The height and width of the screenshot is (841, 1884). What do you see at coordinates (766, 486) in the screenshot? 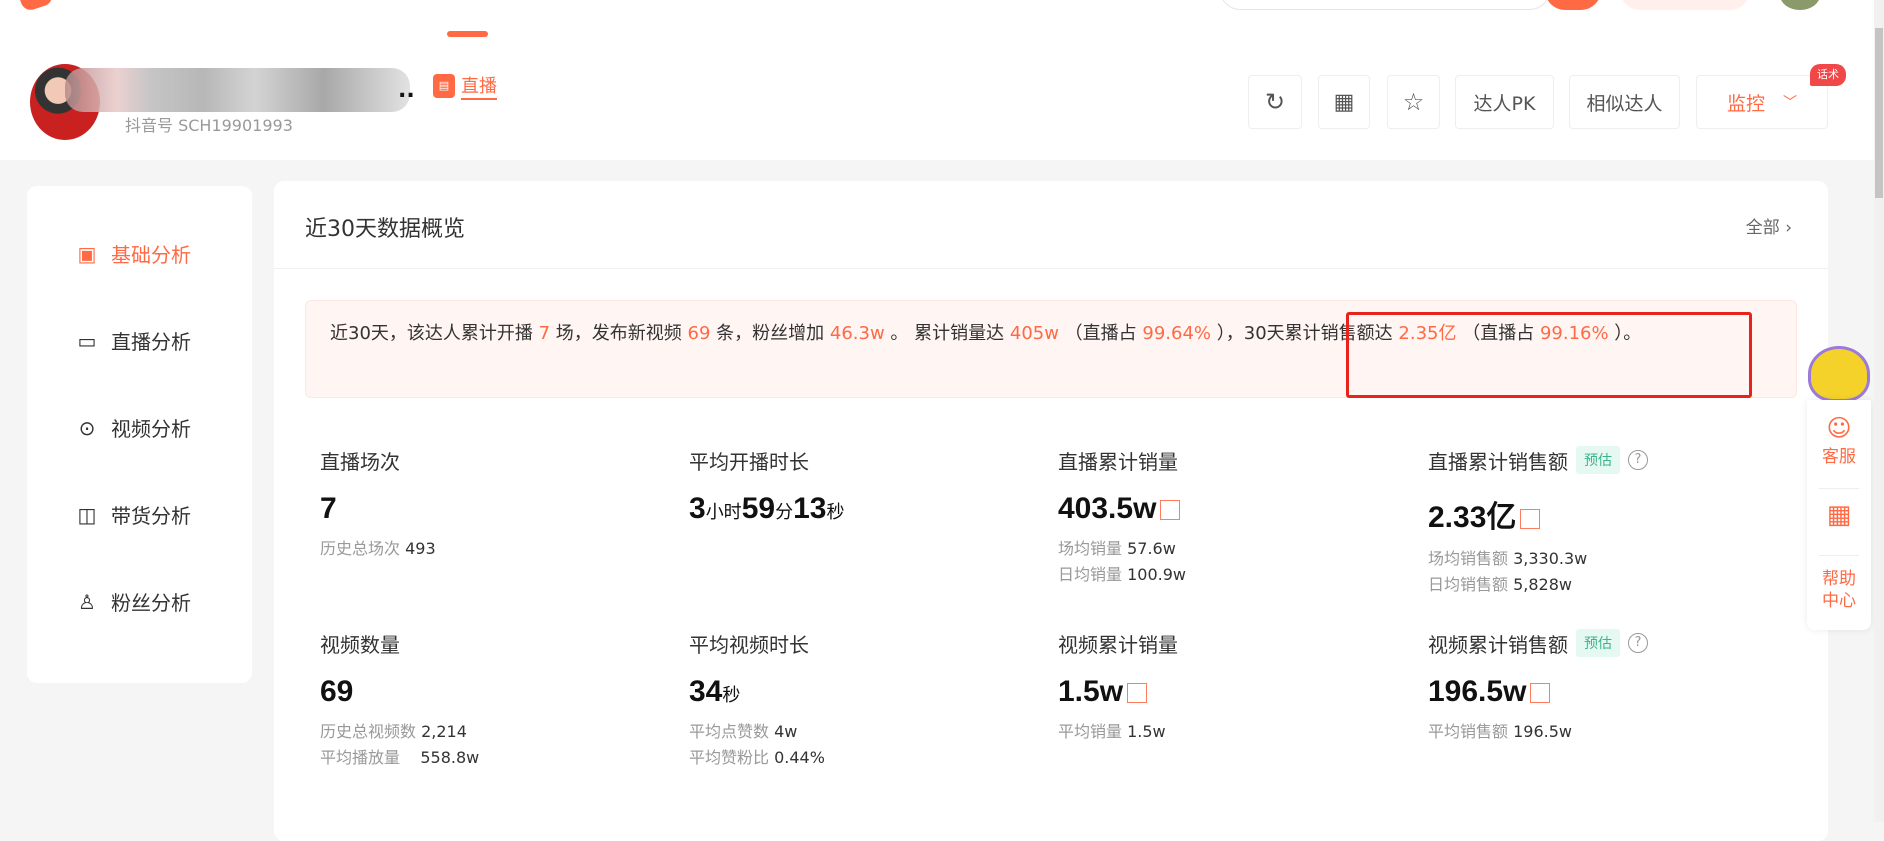
I see `stat-avg-live-duration: 平均开播时长 3 小时 59 分 13 秒` at bounding box center [766, 486].